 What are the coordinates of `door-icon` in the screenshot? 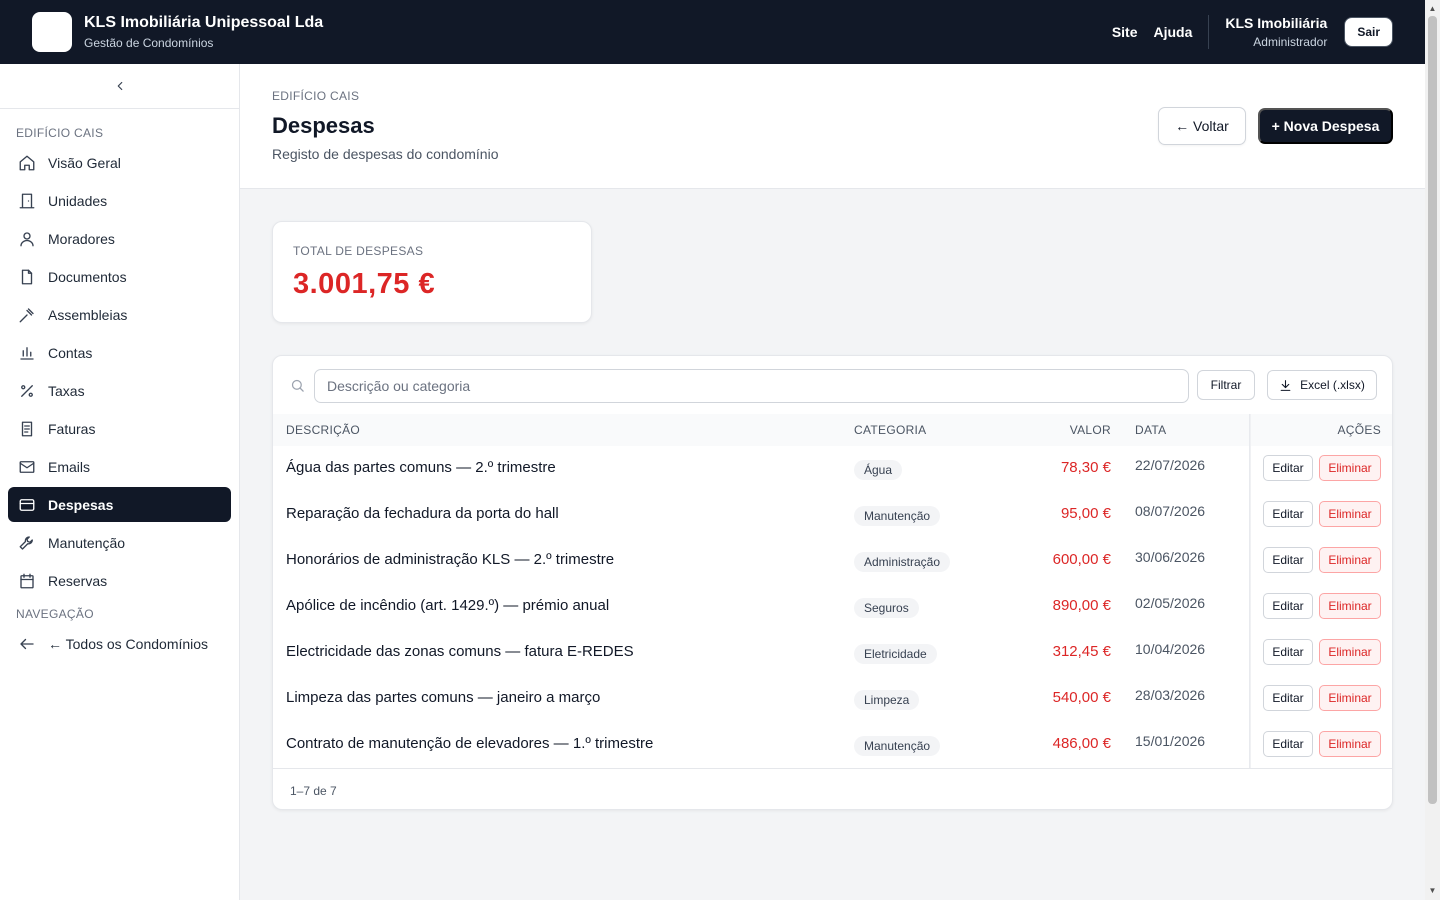 It's located at (27, 201).